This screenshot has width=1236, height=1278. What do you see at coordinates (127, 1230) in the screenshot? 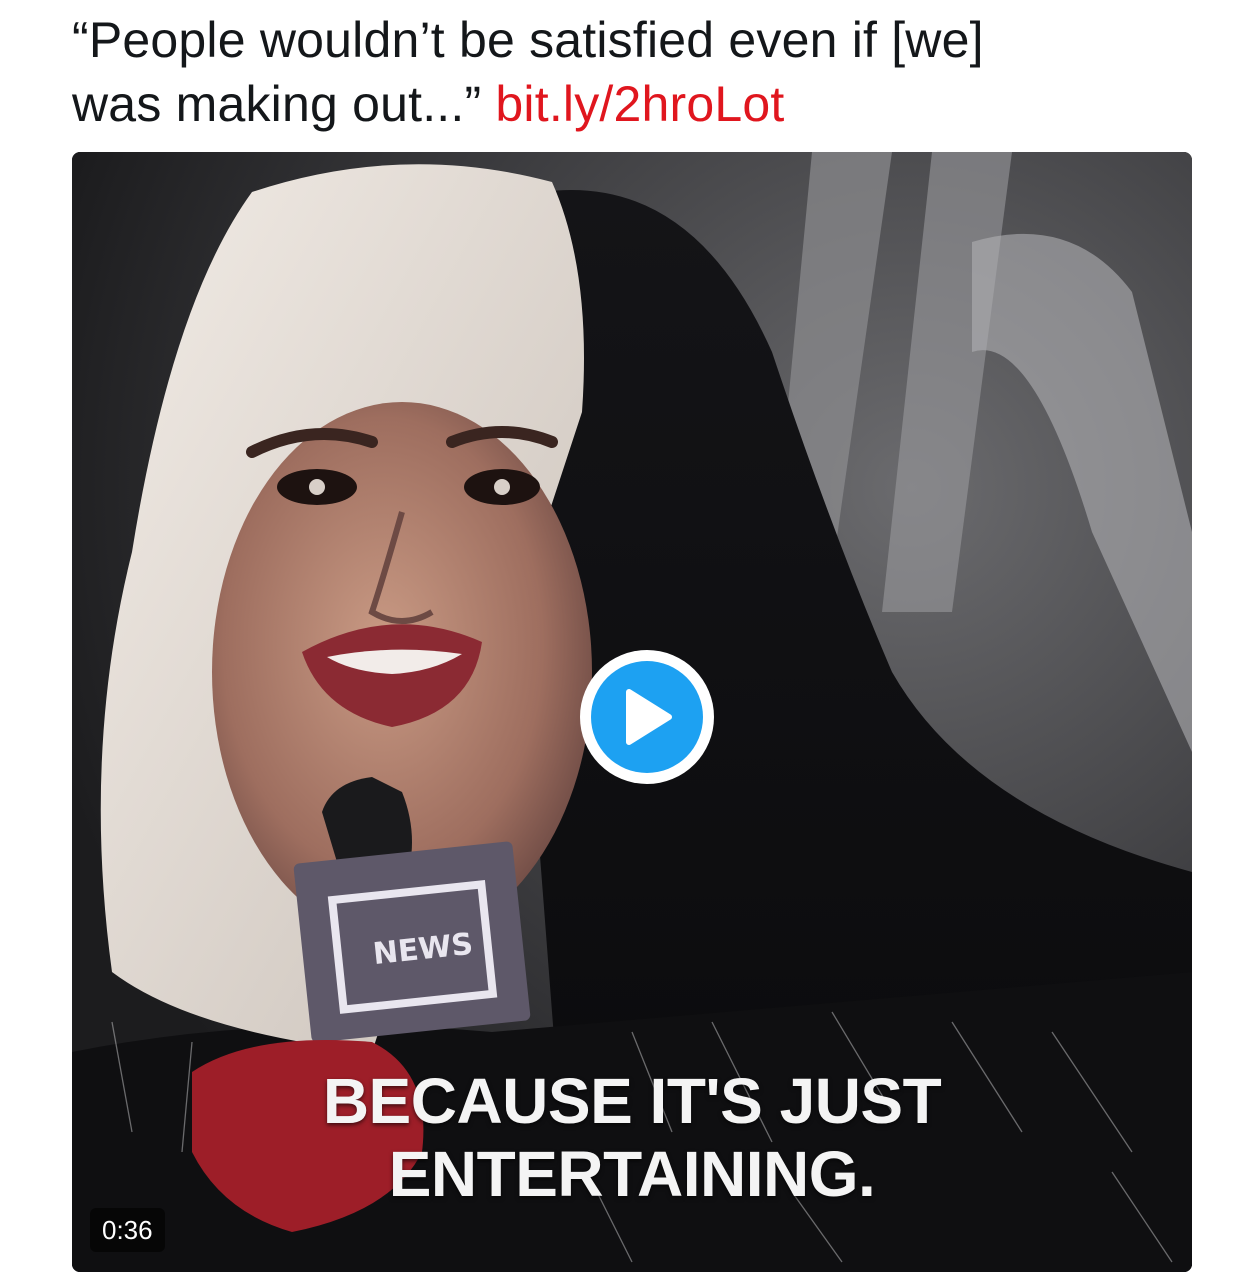
I see `video-duration-badge: 0:36` at bounding box center [127, 1230].